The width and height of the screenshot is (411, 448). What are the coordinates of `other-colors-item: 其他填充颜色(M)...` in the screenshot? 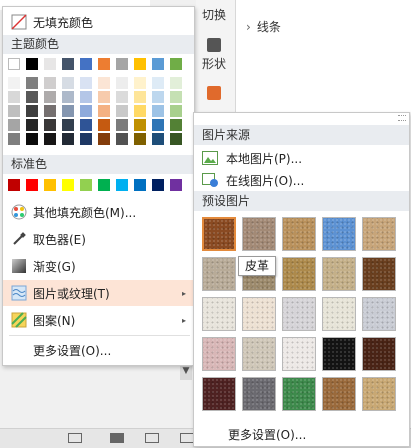 It's located at (98, 212).